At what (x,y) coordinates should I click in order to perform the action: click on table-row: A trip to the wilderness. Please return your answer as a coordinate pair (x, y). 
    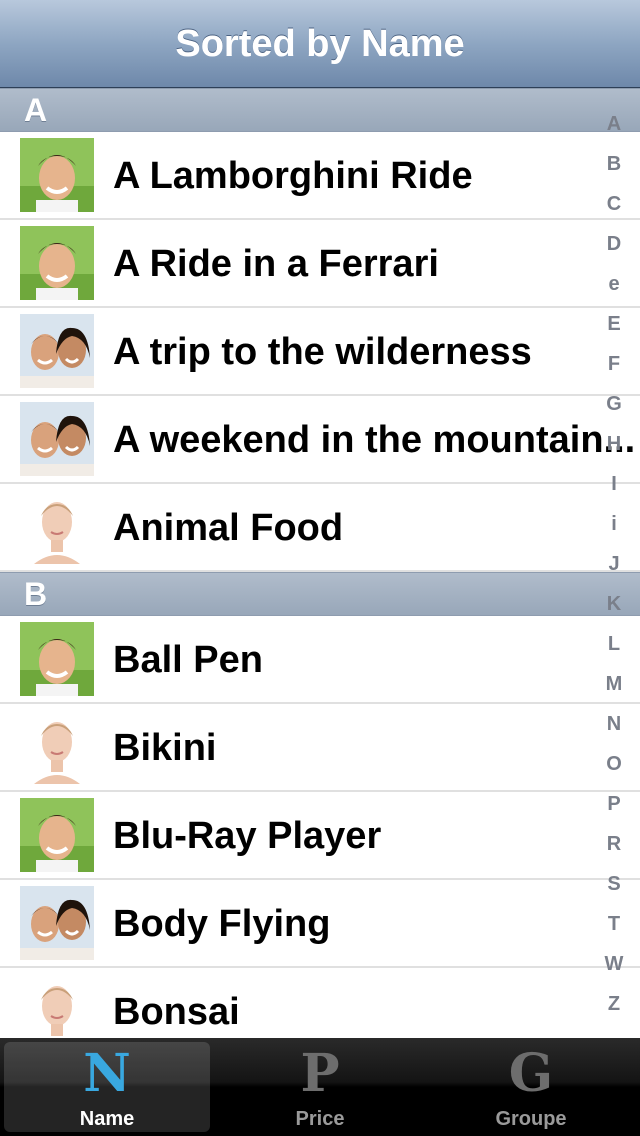
    Looking at the image, I should click on (320, 352).